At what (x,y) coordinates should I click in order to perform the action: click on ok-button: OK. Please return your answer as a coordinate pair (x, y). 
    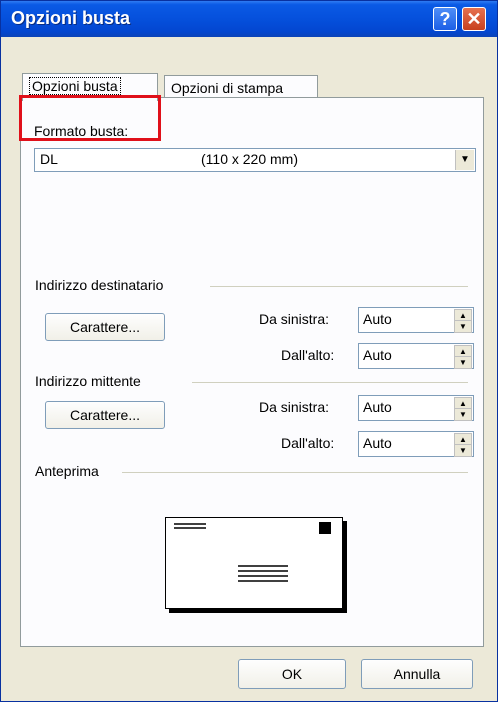
    Looking at the image, I should click on (292, 674).